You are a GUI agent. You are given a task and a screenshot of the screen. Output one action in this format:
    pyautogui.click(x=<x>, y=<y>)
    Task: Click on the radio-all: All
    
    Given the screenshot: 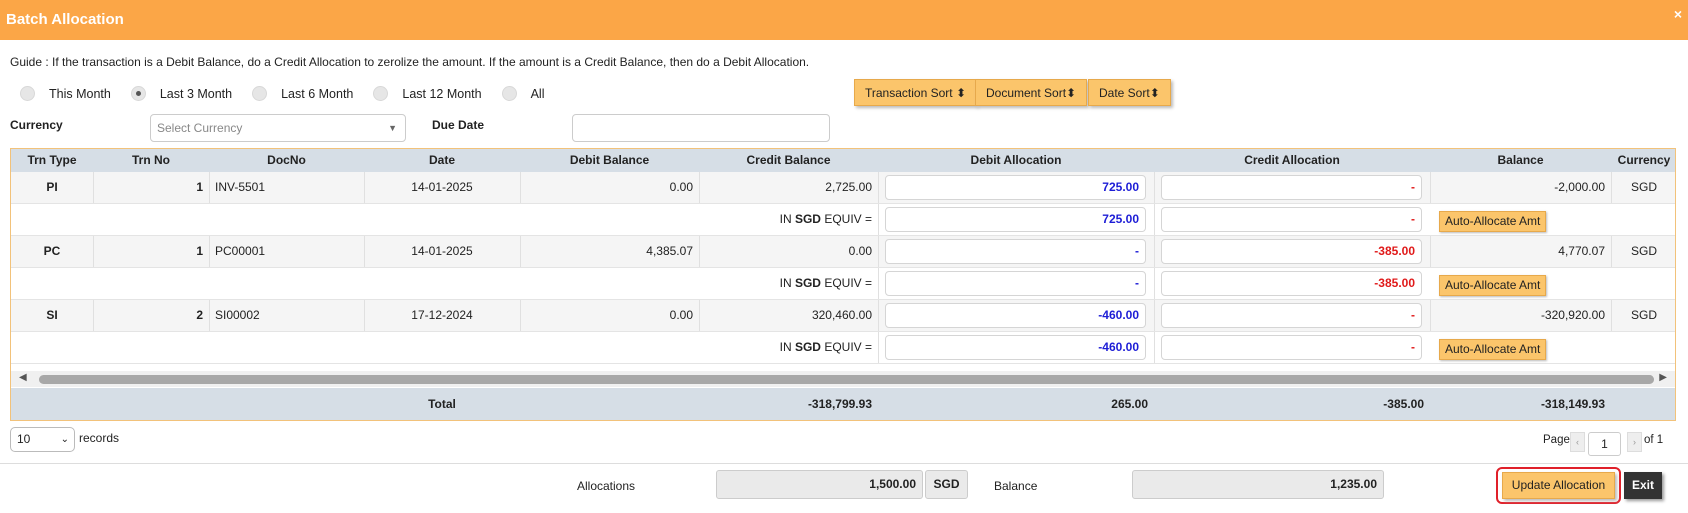 What is the action you would take?
    pyautogui.click(x=523, y=93)
    